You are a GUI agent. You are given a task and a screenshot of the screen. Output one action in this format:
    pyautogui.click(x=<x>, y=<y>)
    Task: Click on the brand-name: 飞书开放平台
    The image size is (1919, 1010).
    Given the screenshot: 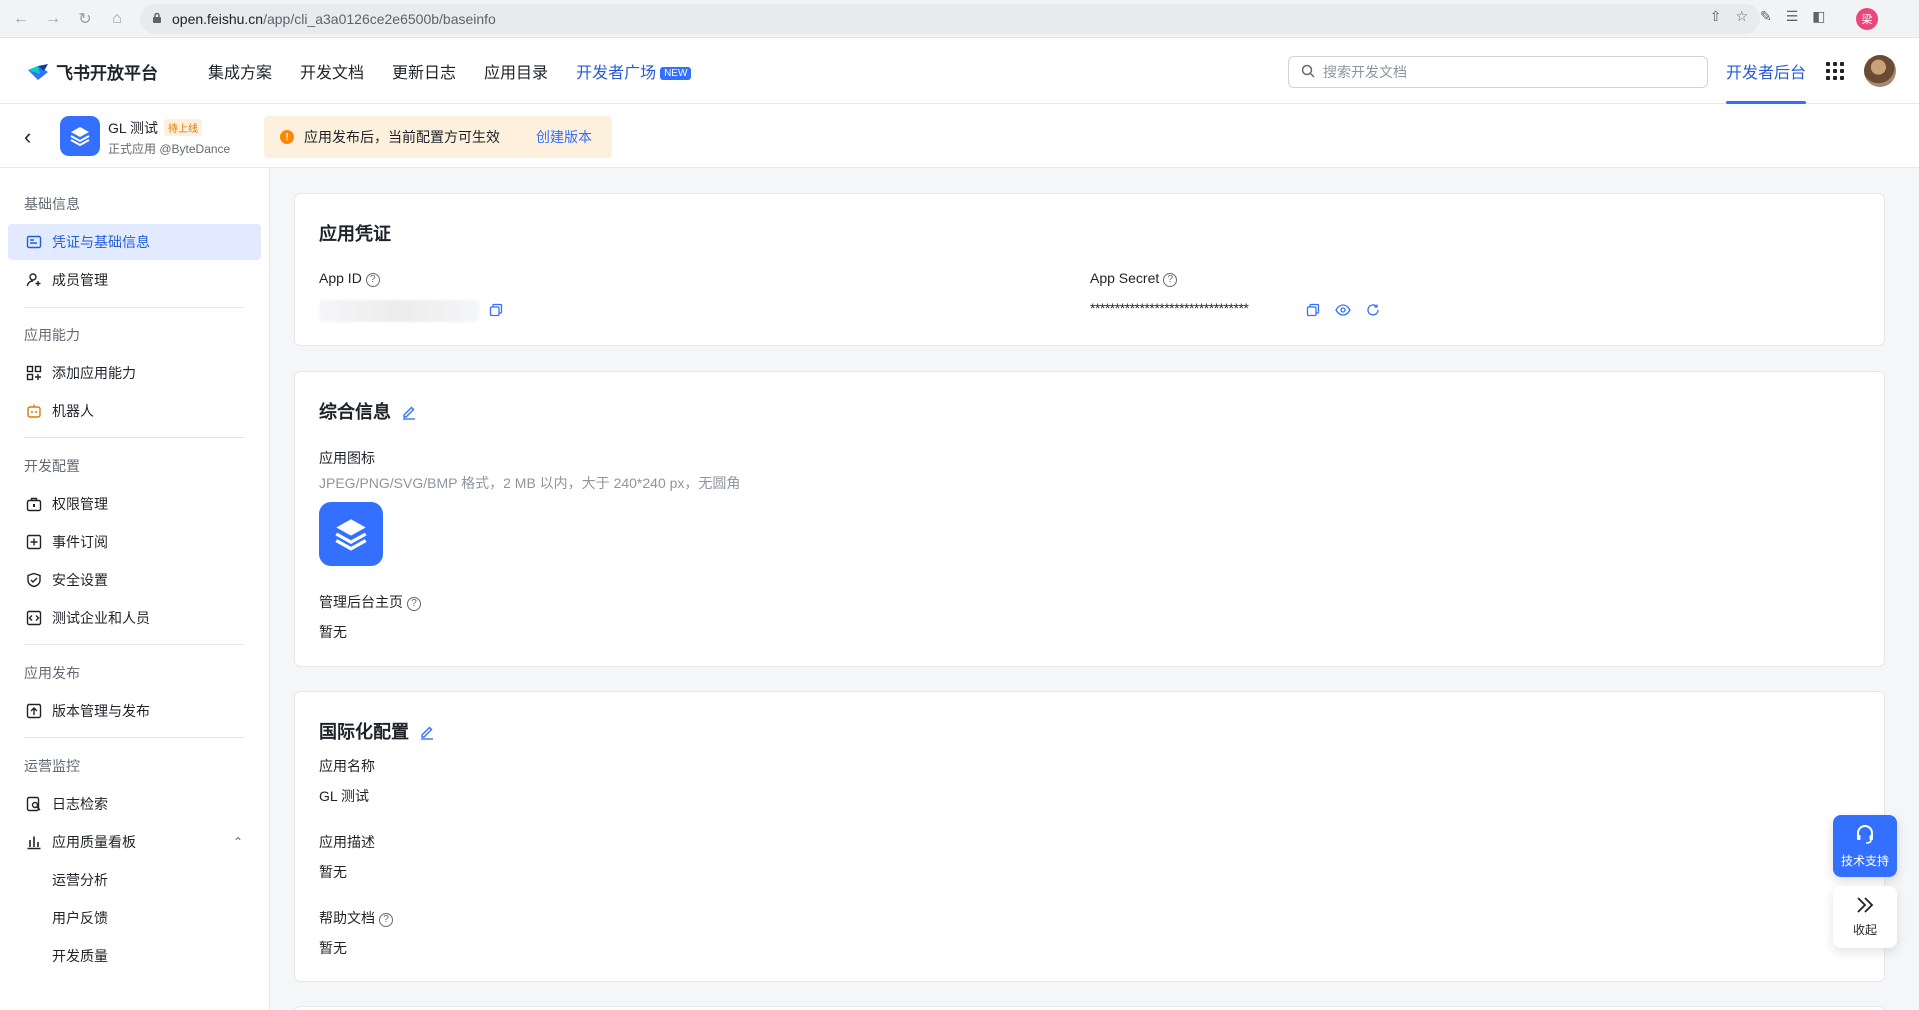 What is the action you would take?
    pyautogui.click(x=107, y=73)
    